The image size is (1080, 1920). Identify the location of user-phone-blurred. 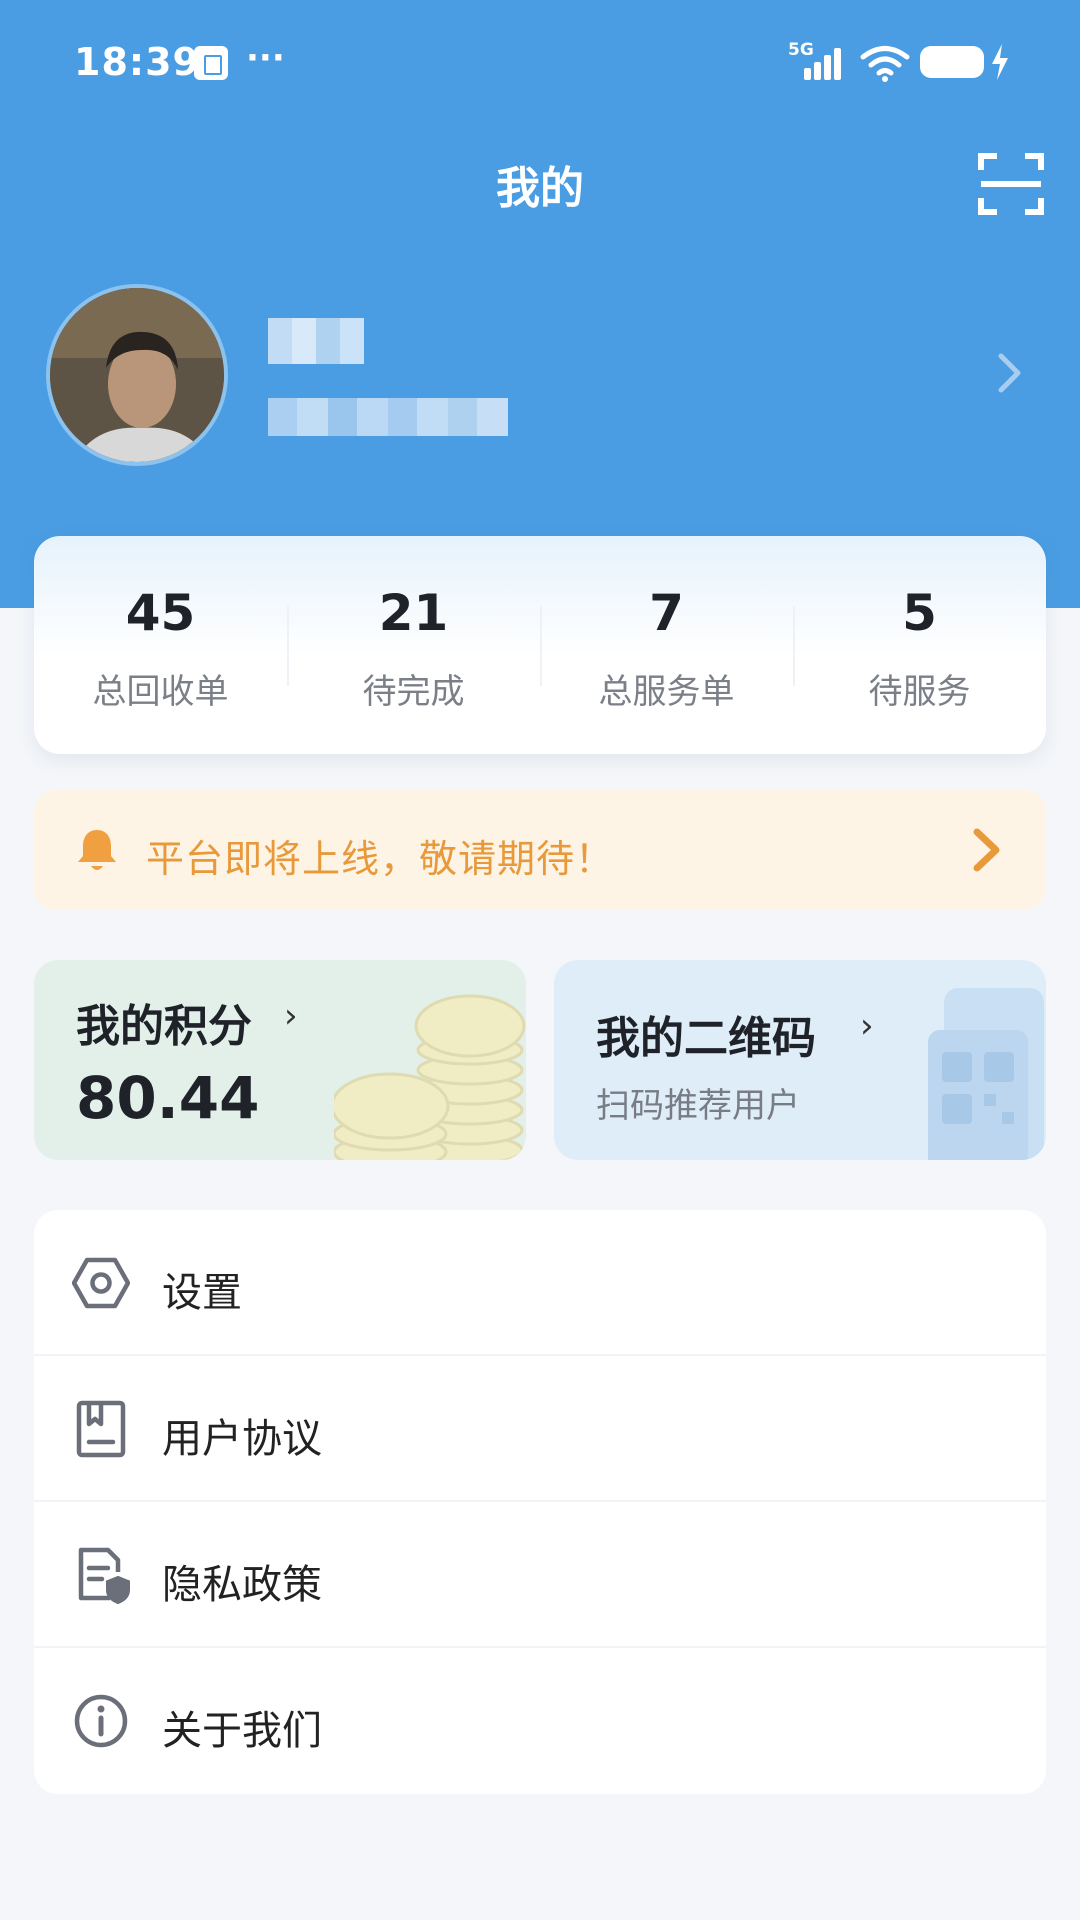
(388, 417).